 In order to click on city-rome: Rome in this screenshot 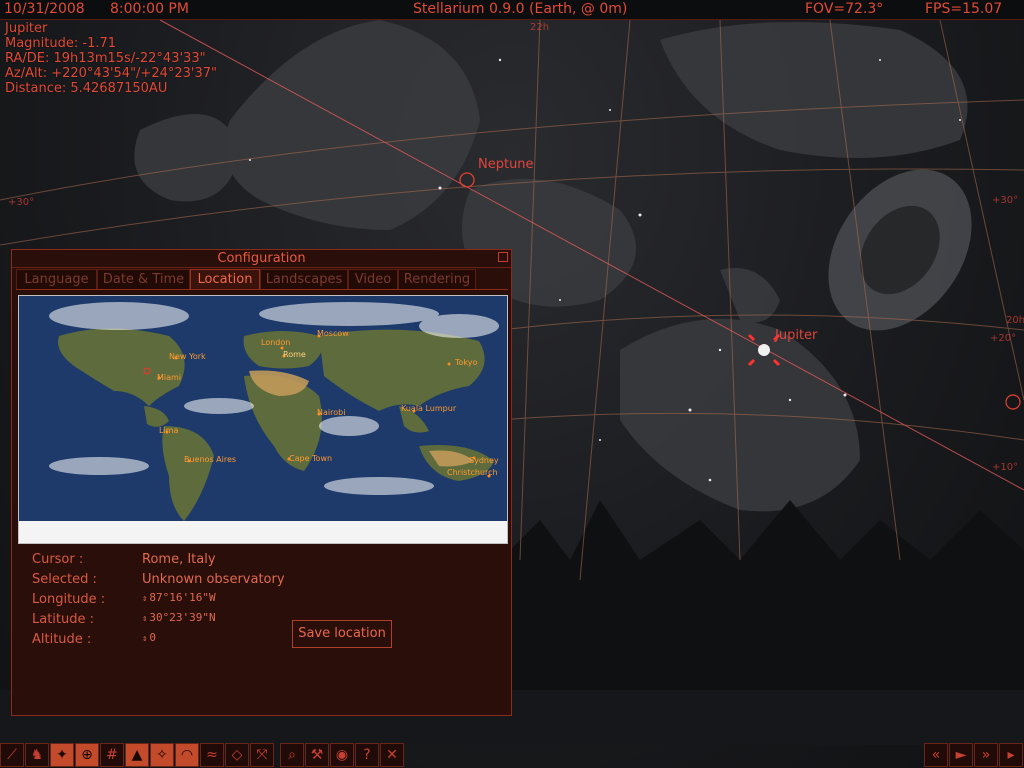, I will do `click(294, 354)`.